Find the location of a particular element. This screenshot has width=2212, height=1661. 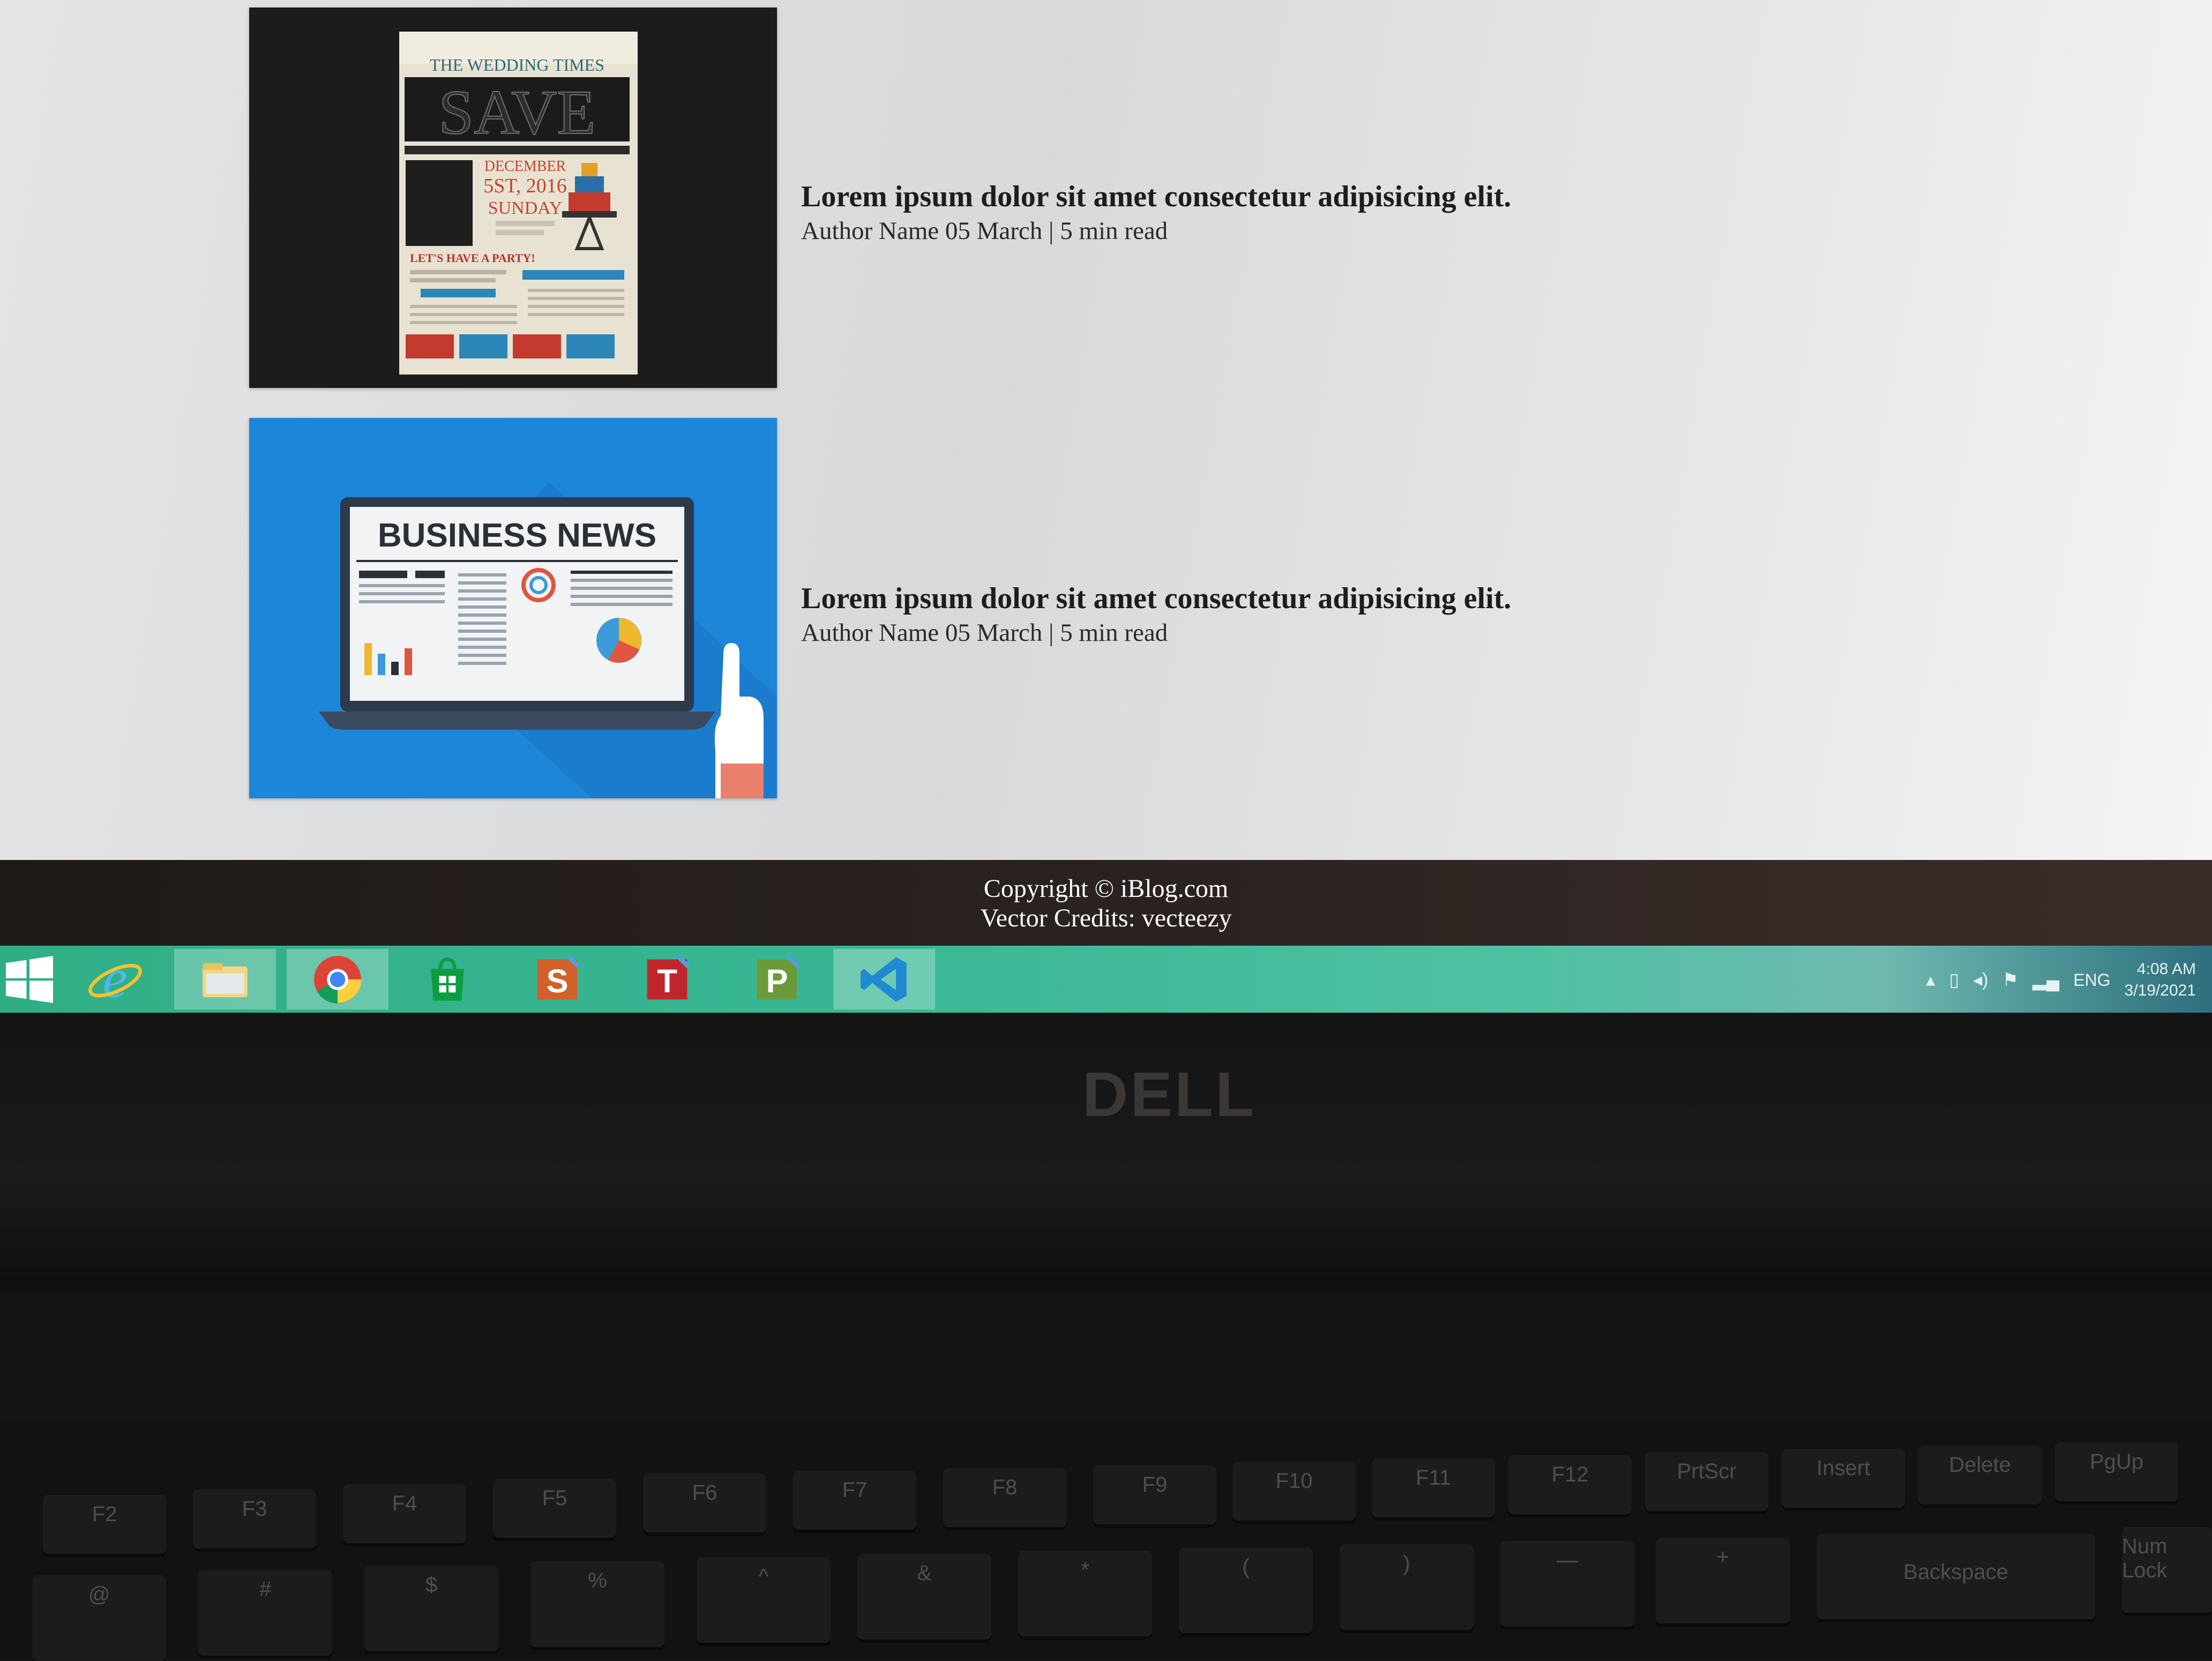

taskbar-chrome is located at coordinates (337, 979).